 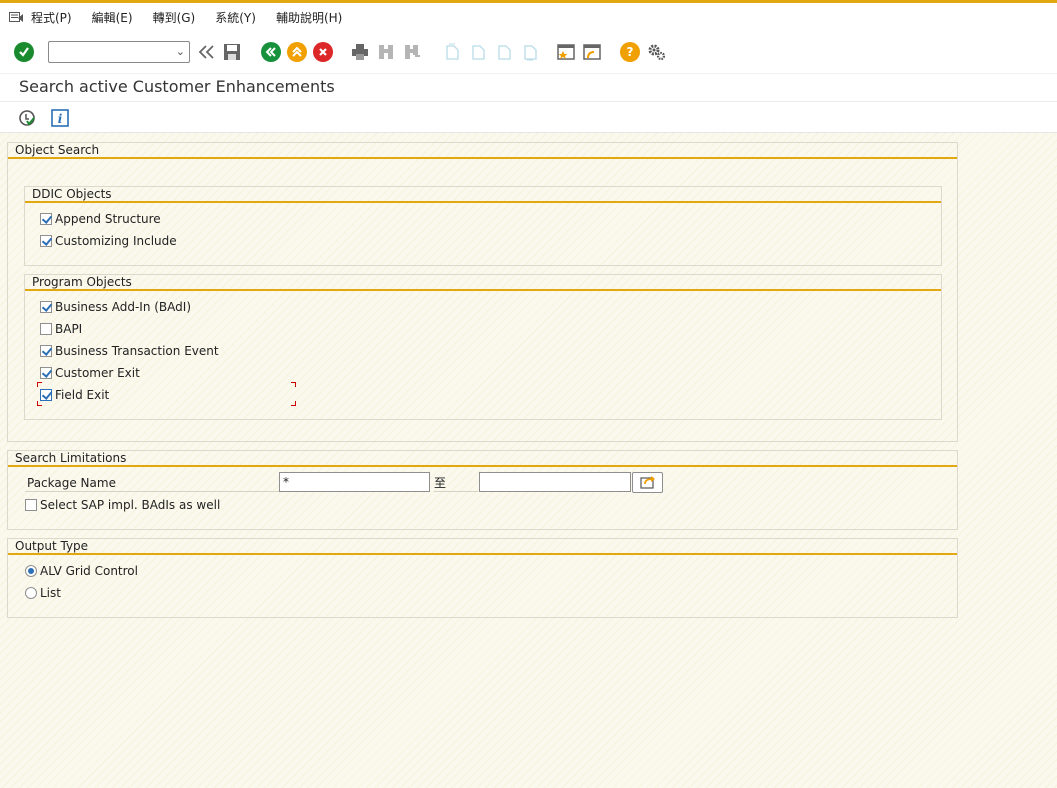 I want to click on customer-exit-checkbox, so click(x=46, y=373).